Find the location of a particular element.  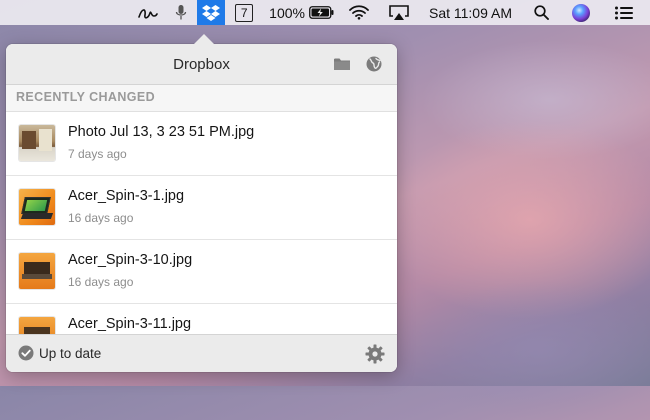

file-row: Acer_Spin-3-11.jpg is located at coordinates (201, 319).